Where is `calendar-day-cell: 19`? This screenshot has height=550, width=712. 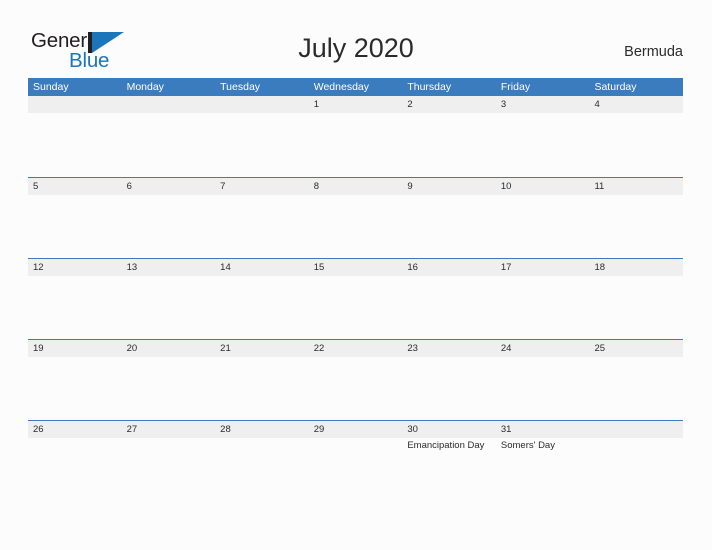
calendar-day-cell: 19 is located at coordinates (75, 380).